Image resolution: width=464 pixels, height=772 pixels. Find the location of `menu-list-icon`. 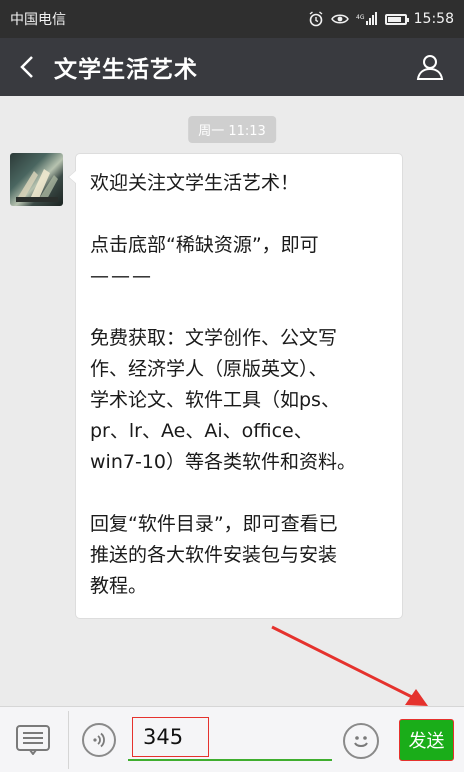

menu-list-icon is located at coordinates (33, 740).